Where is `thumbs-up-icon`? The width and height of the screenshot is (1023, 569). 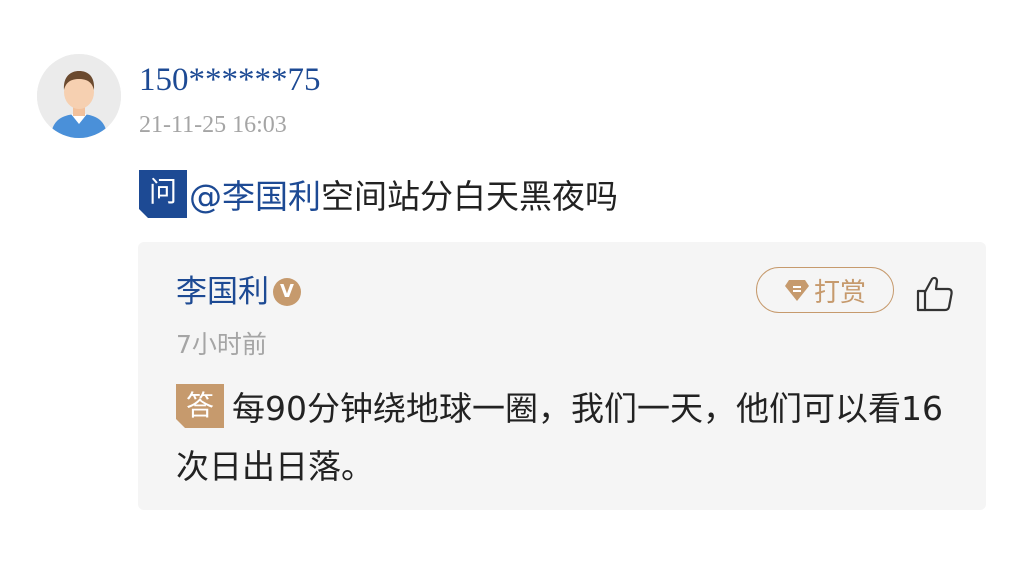 thumbs-up-icon is located at coordinates (934, 294).